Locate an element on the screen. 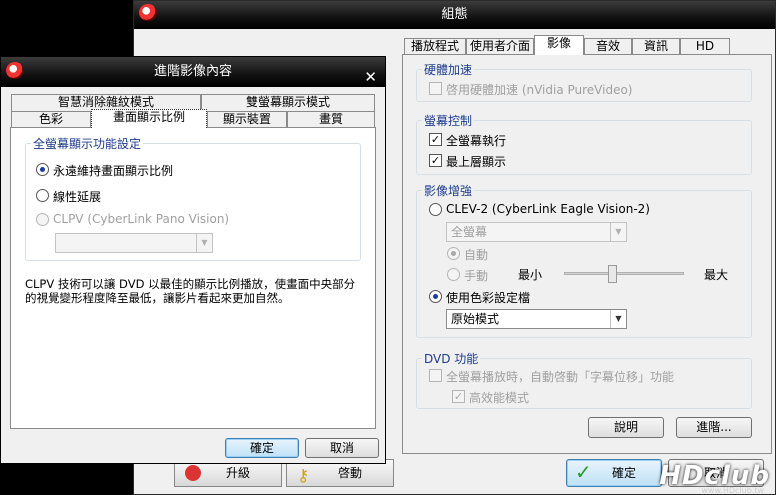 The height and width of the screenshot is (495, 776). tab-color: 色彩 is located at coordinates (51, 119).